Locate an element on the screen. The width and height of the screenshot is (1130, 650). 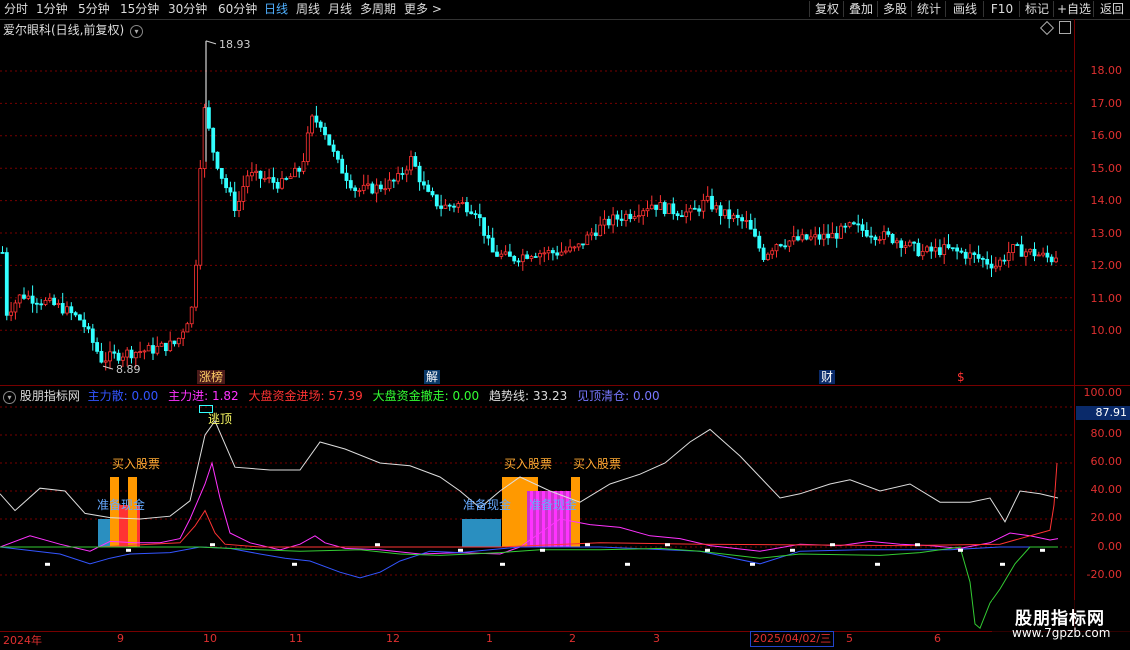
price-axis-label: 11.00 is located at coordinates (1106, 298).